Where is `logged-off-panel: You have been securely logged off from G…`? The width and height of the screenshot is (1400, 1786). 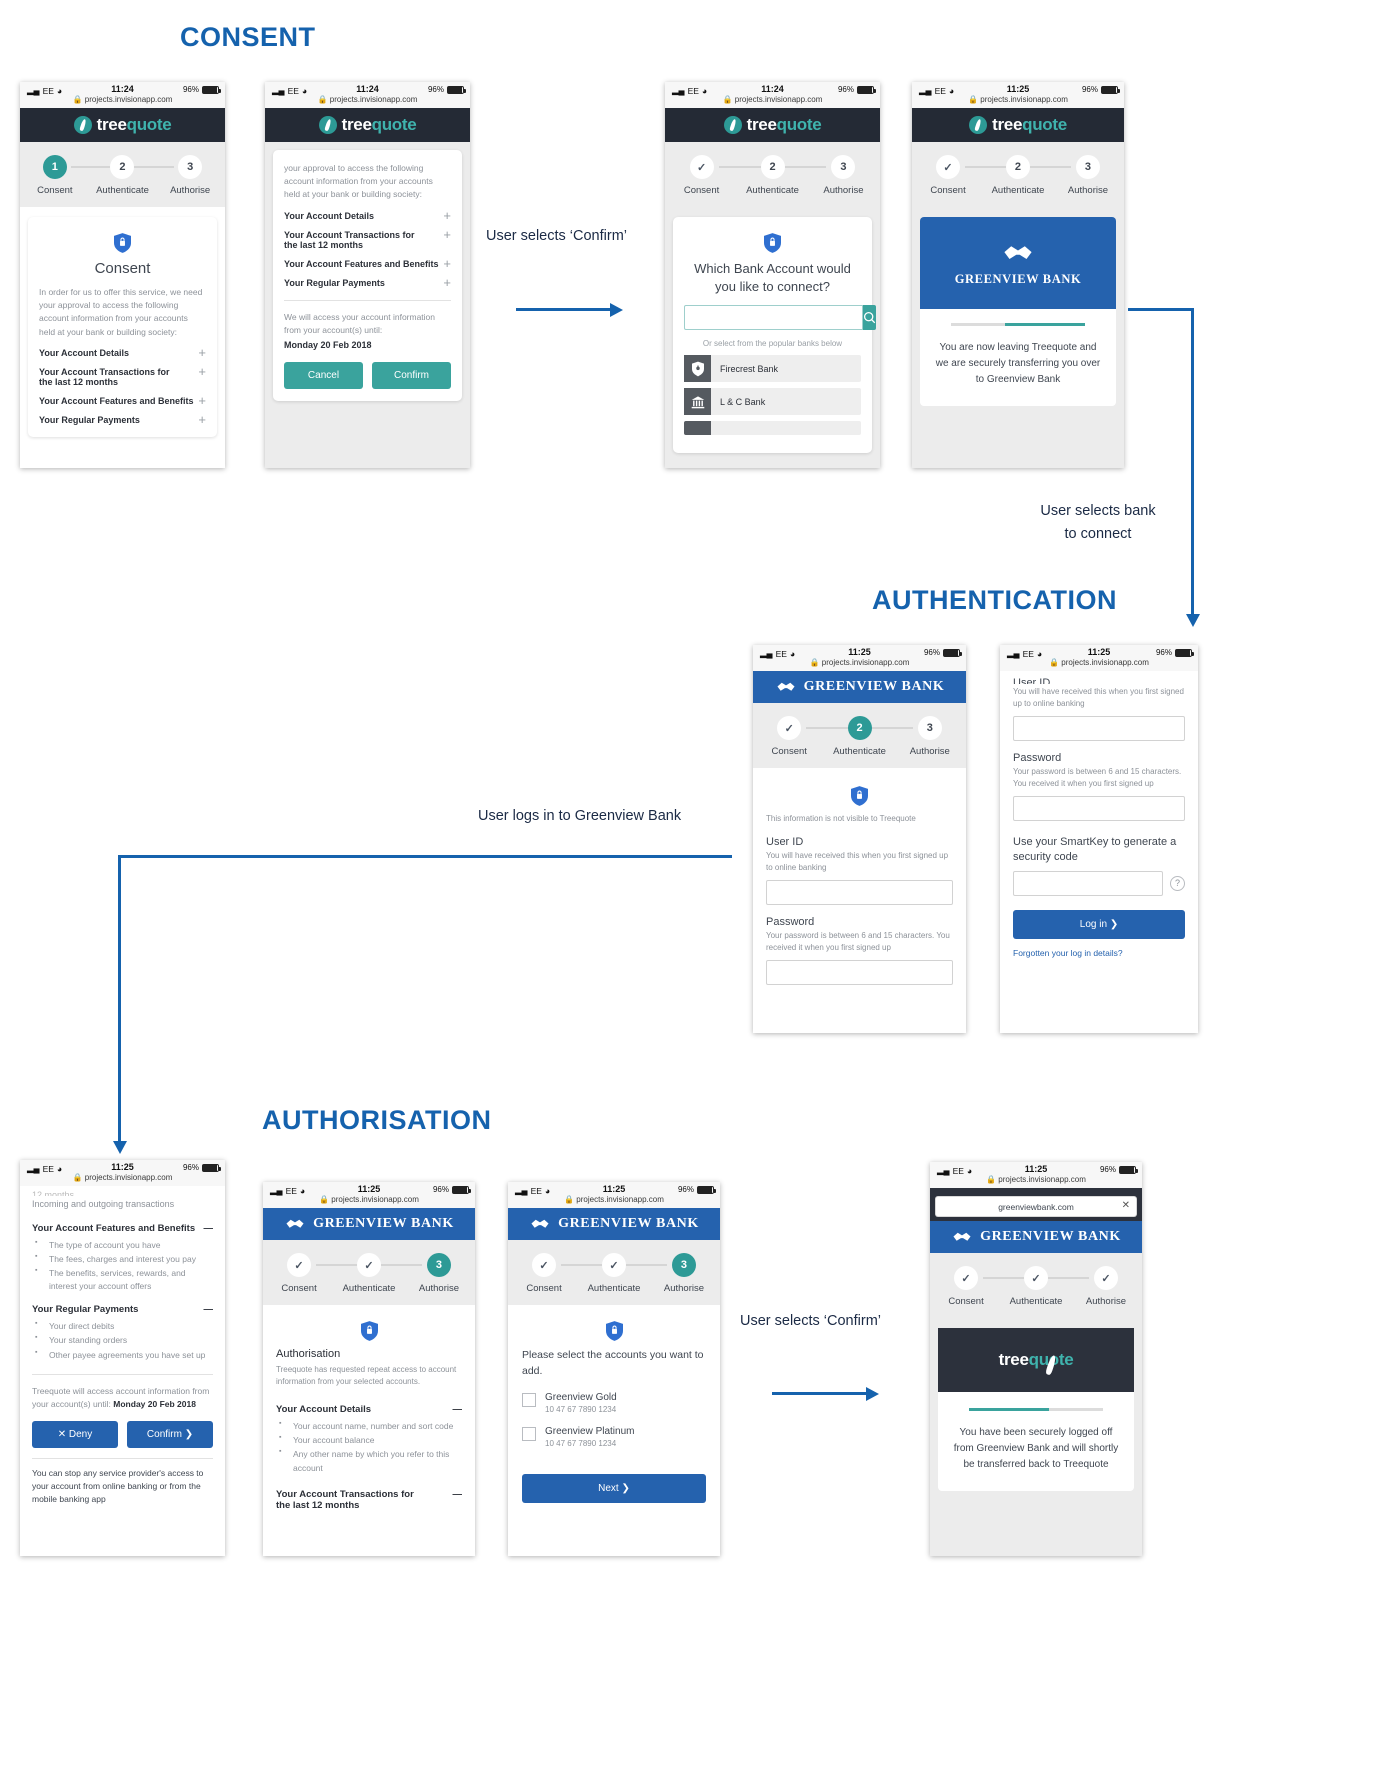
logged-off-panel: You have been securely logged off from G… is located at coordinates (1036, 1441).